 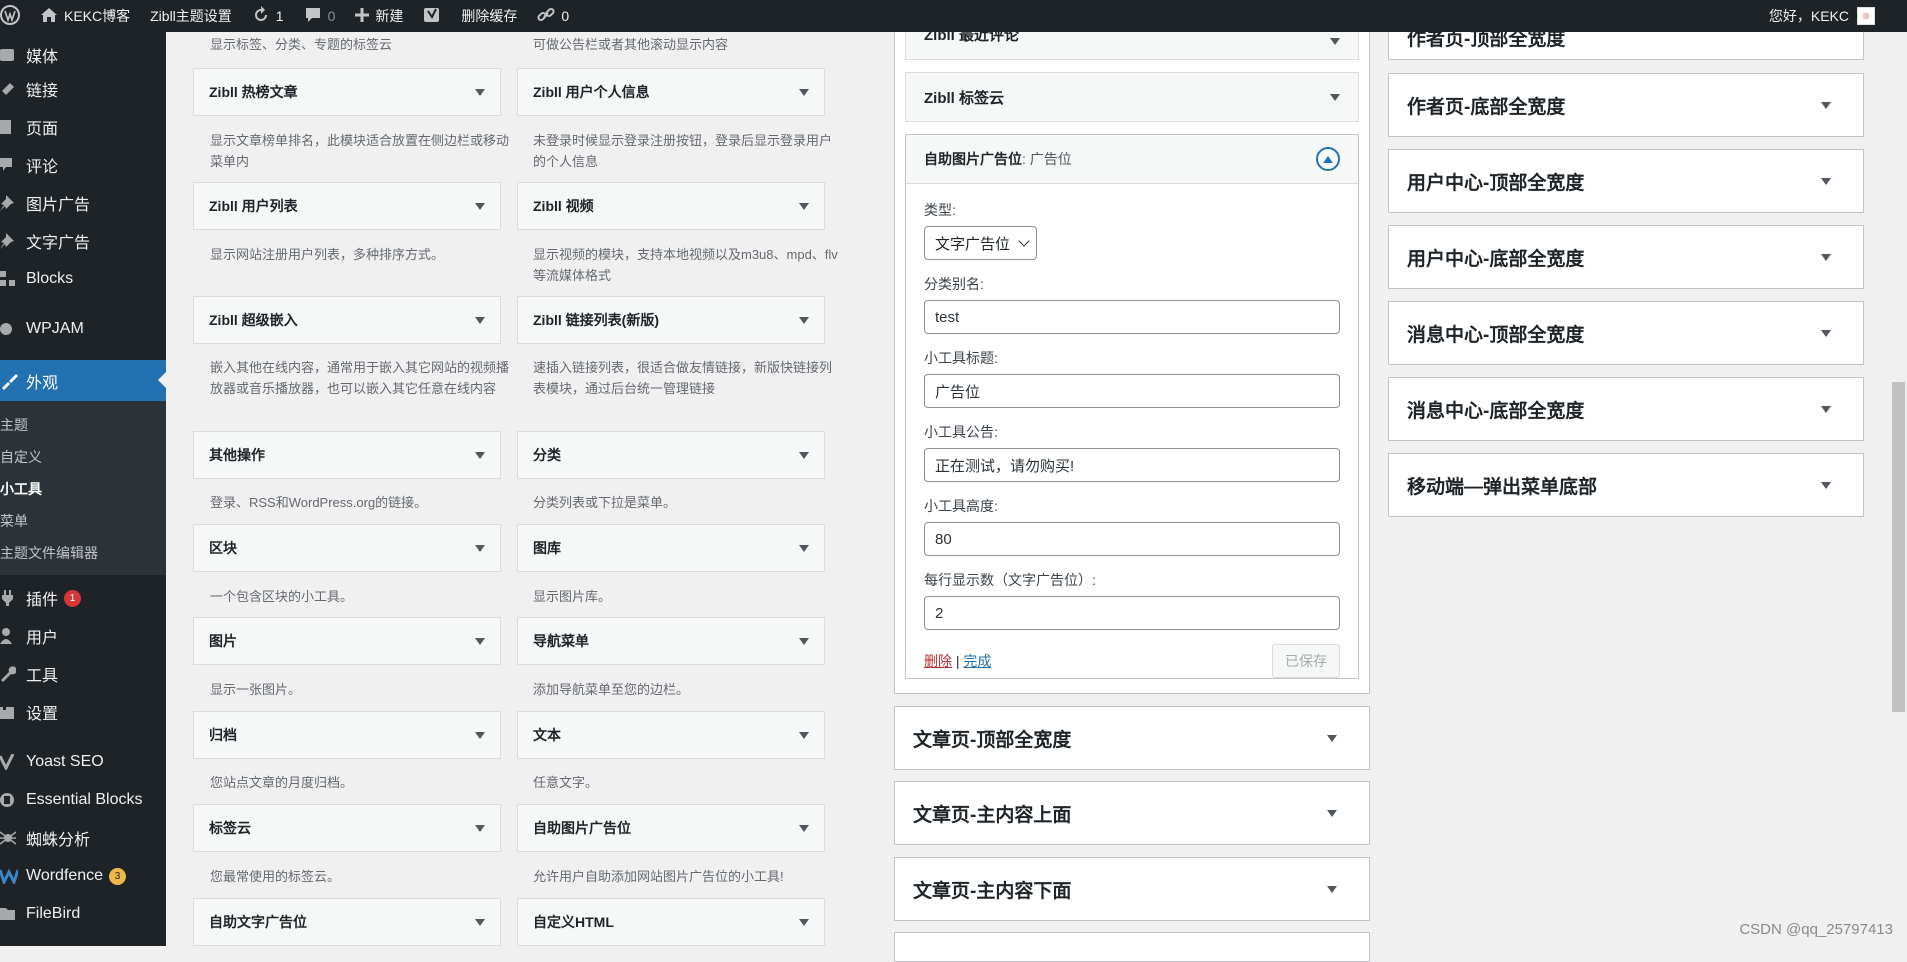 I want to click on menu-item-wordfence: Wordfence 3, so click(x=83, y=876).